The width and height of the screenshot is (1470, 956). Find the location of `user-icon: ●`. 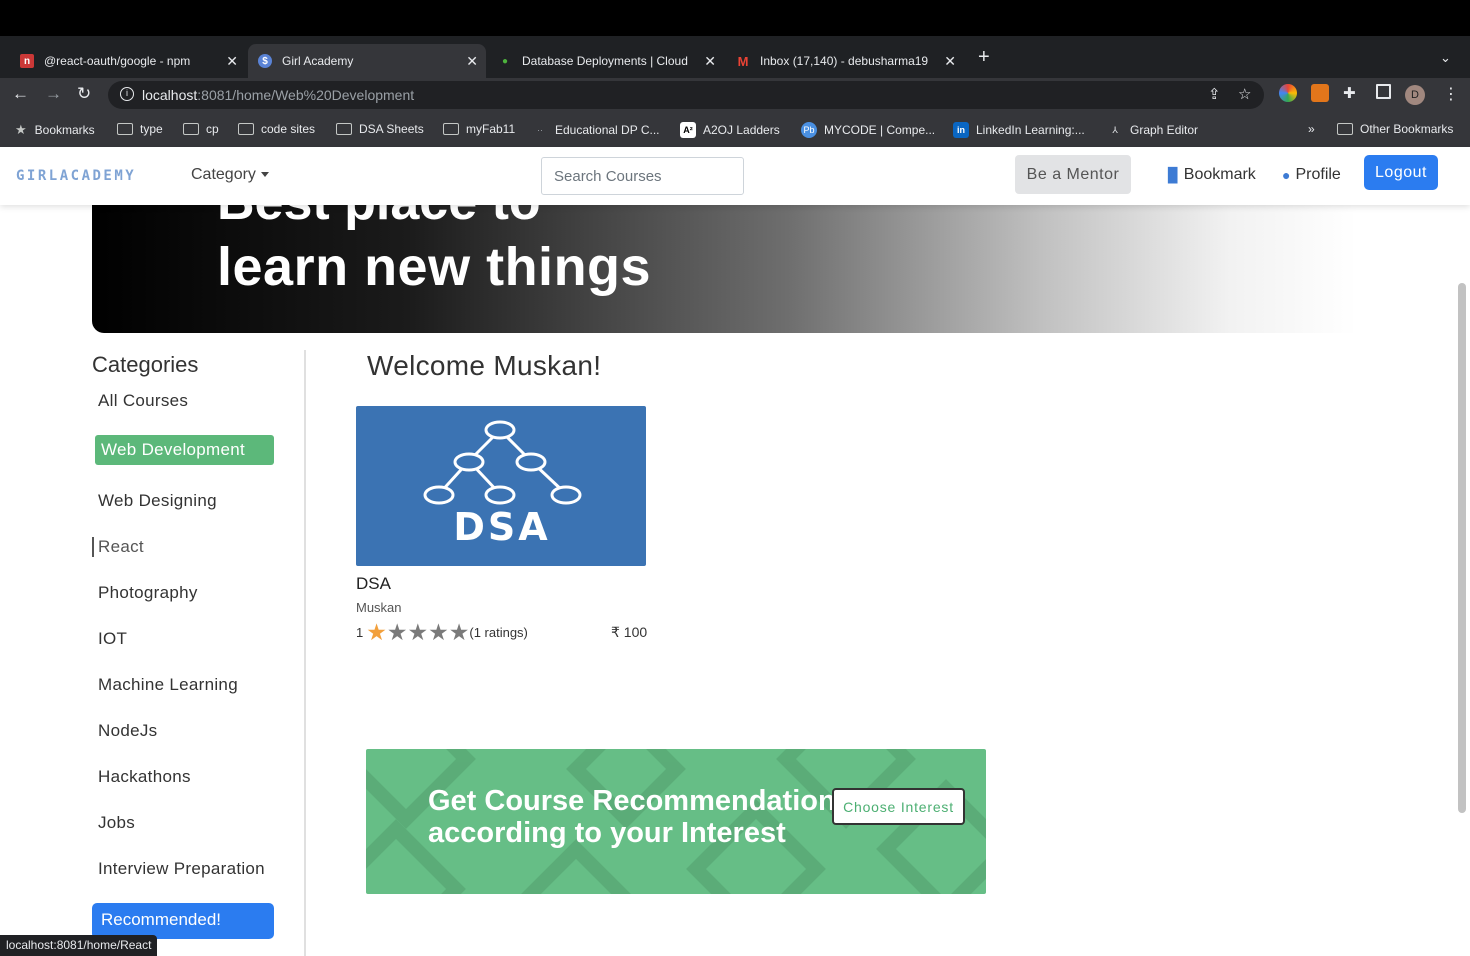

user-icon: ● is located at coordinates (1286, 175).